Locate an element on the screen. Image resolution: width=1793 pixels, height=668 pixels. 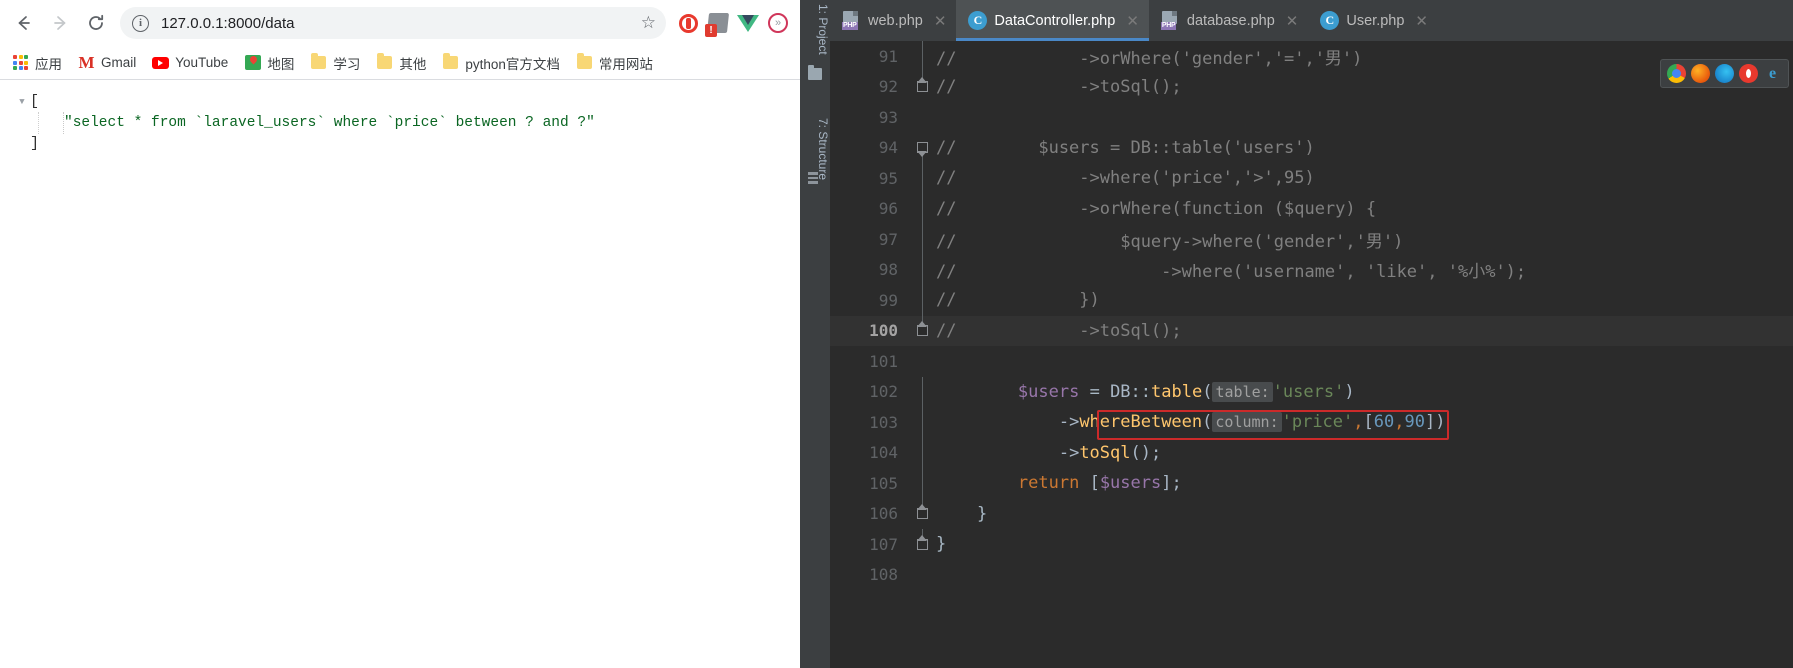
opera-browser-icon is located at coordinates (1748, 73).